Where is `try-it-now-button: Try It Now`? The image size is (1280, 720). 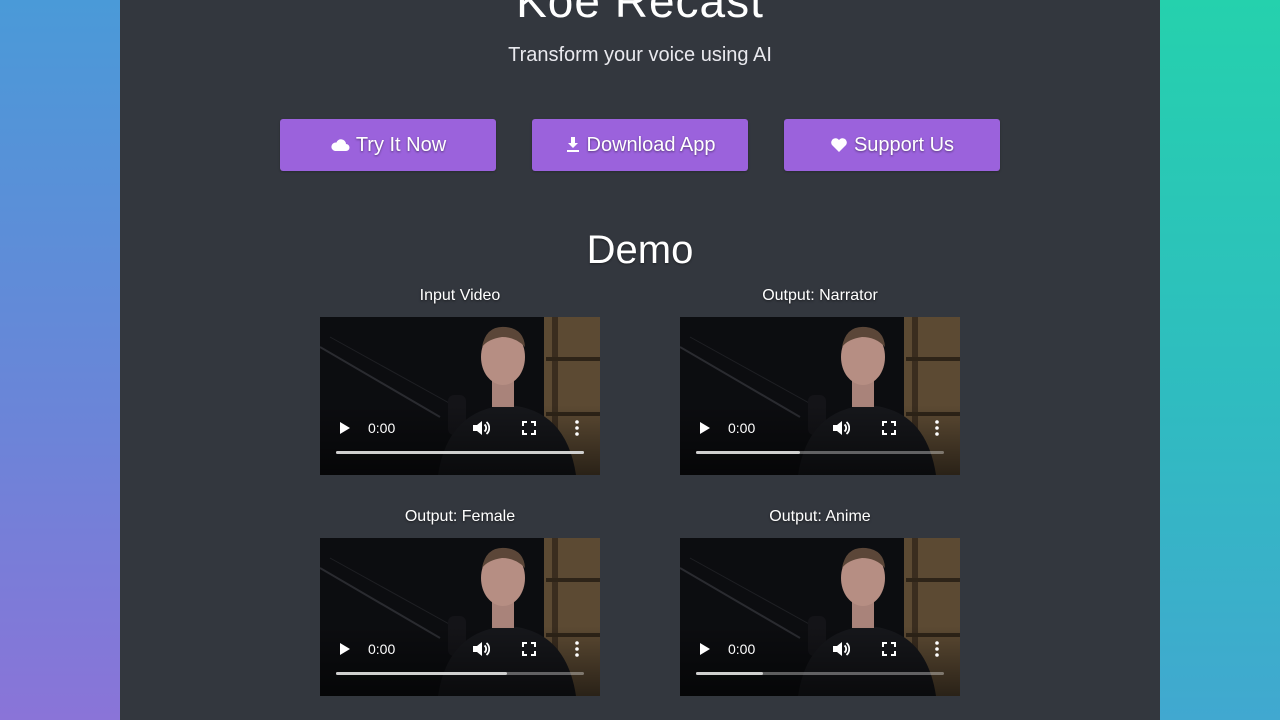
try-it-now-button: Try It Now is located at coordinates (388, 145).